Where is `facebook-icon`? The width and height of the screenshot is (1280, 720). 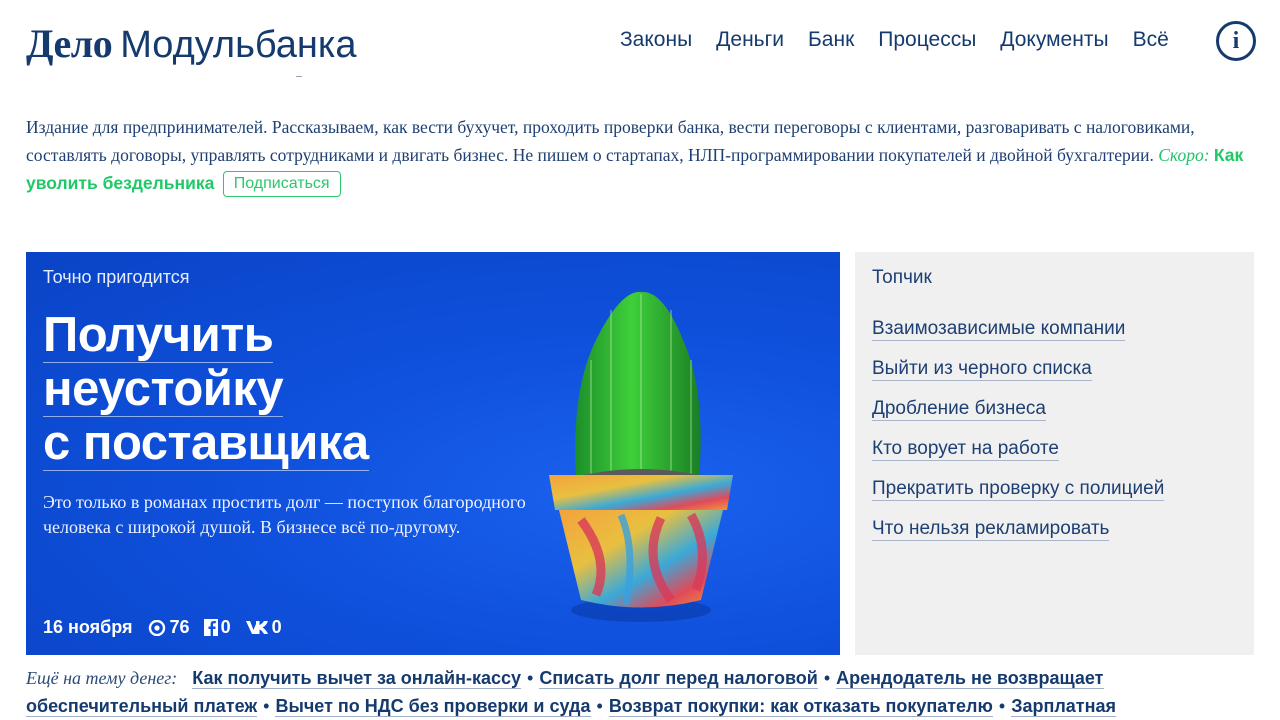
facebook-icon is located at coordinates (210, 627).